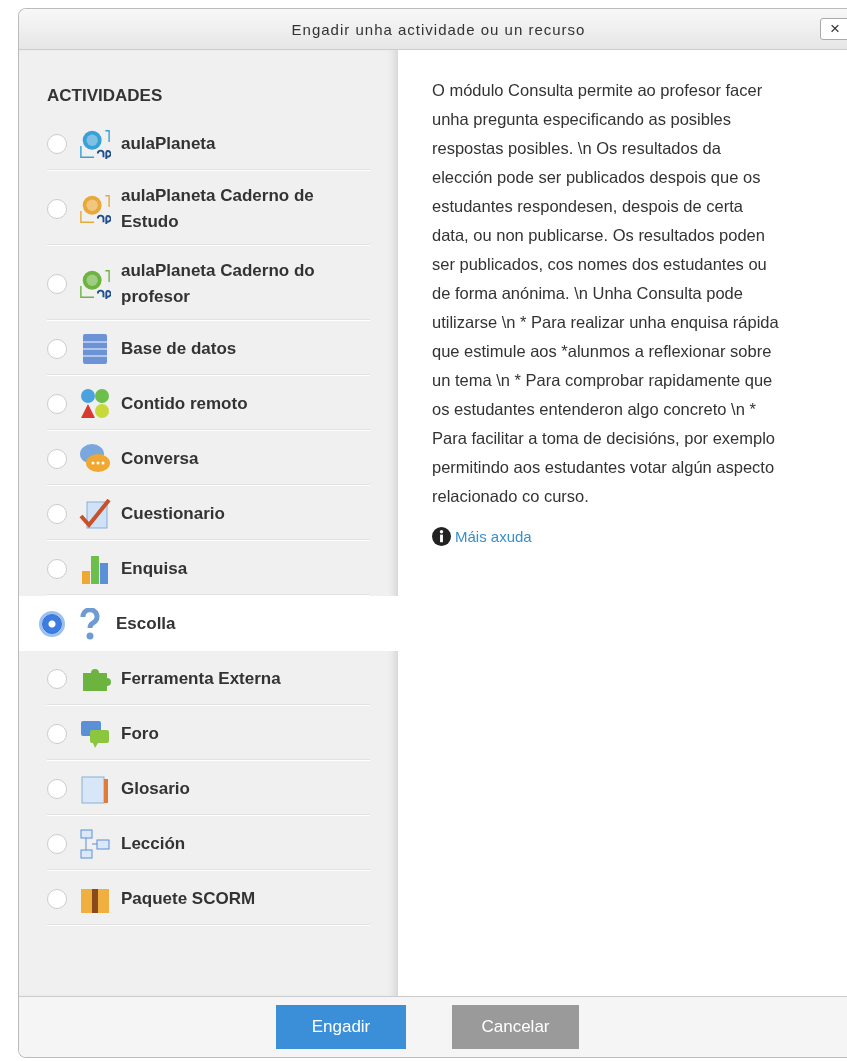 The height and width of the screenshot is (1061, 847). What do you see at coordinates (208, 733) in the screenshot?
I see `activity-item: Foro` at bounding box center [208, 733].